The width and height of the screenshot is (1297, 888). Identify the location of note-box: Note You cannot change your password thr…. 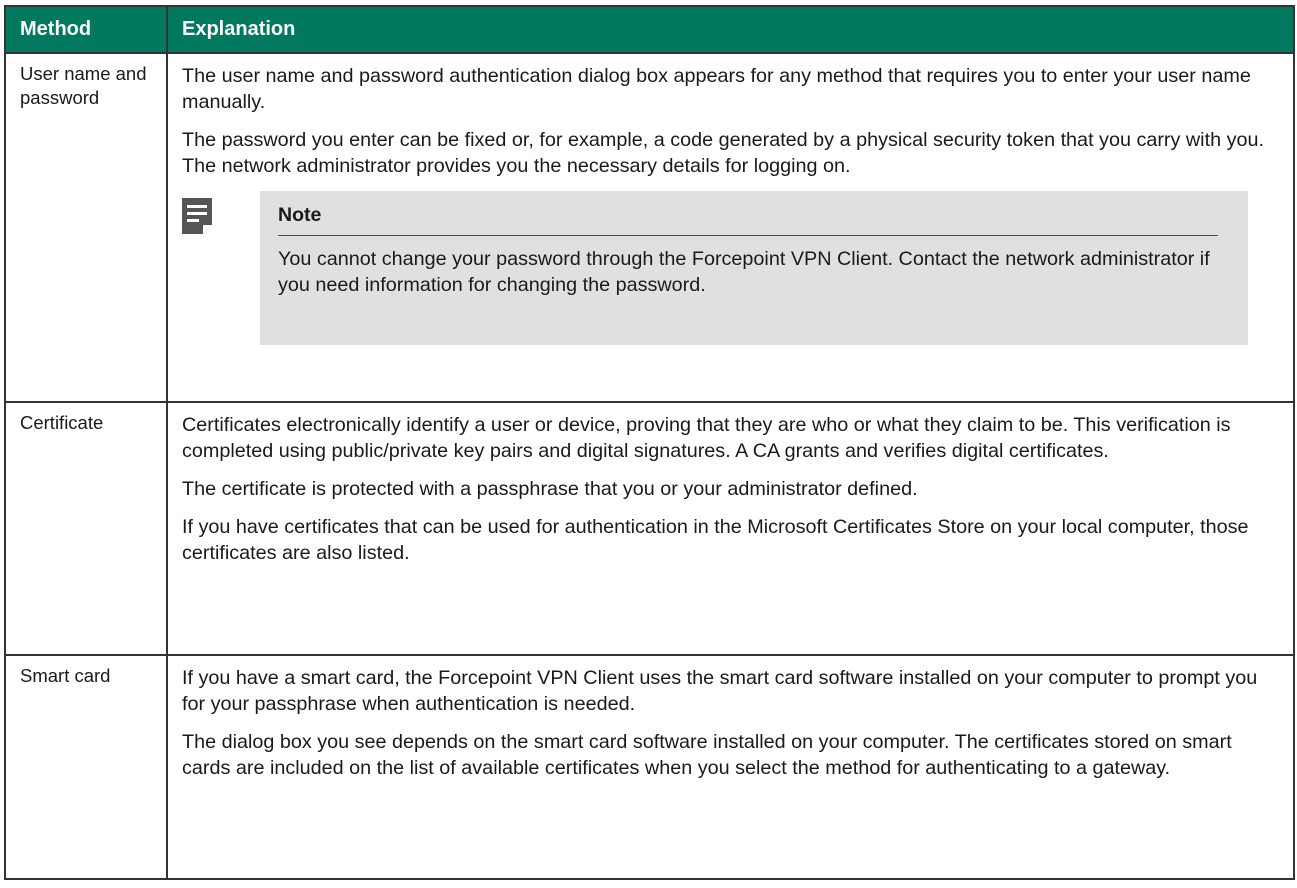
(754, 268).